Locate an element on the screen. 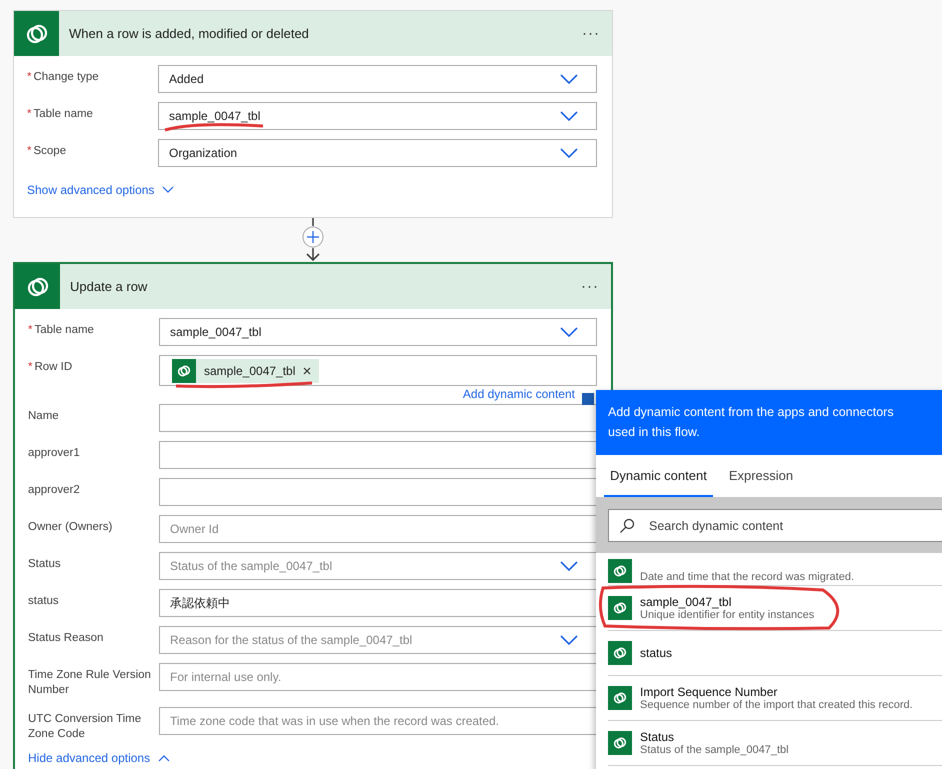 This screenshot has width=942, height=769. input-field: sample_0047_tbl is located at coordinates (378, 370).